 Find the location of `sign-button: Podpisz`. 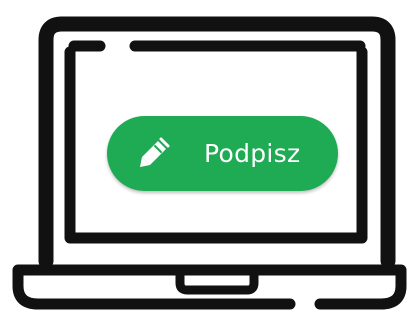

sign-button: Podpisz is located at coordinates (222, 153).